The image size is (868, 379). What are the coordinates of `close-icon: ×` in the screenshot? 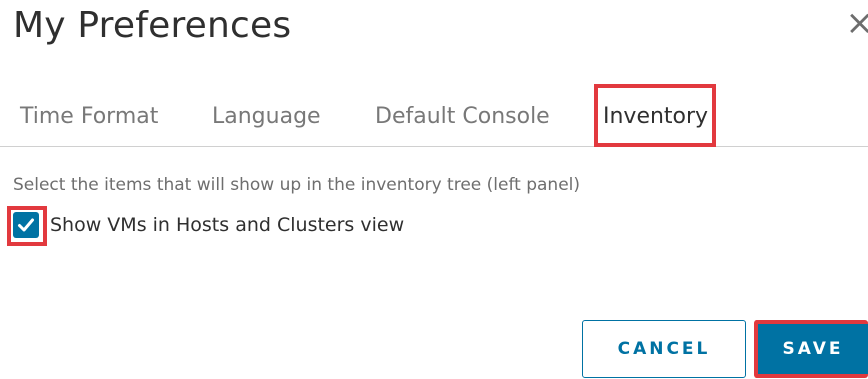 It's located at (857, 23).